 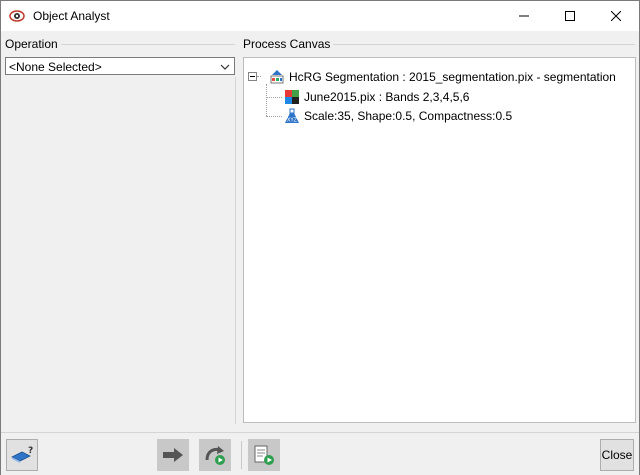 What do you see at coordinates (225, 68) in the screenshot?
I see `chevron-down-icon` at bounding box center [225, 68].